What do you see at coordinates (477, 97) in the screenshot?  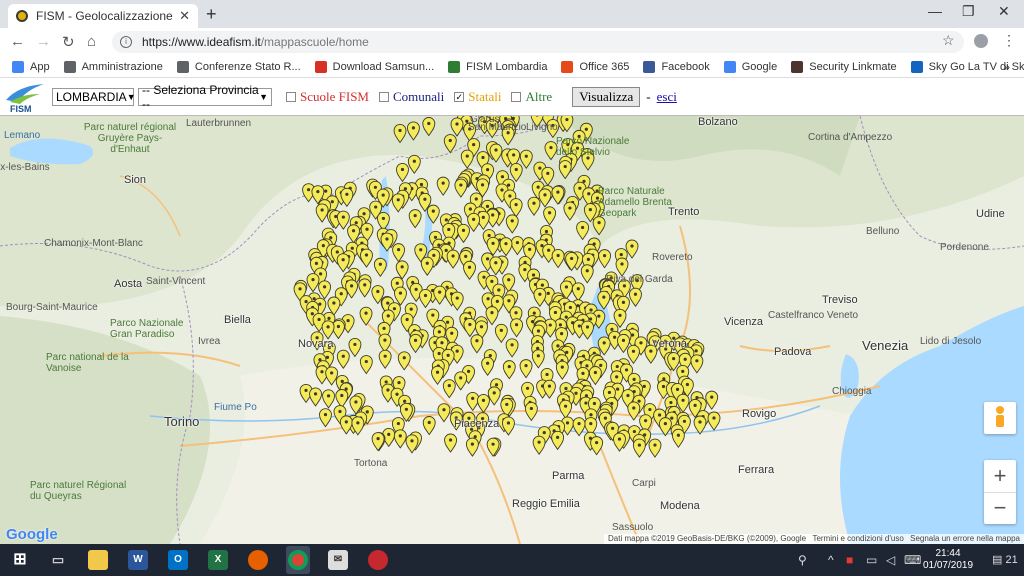 I see `statali-checkbox: ✓ Statali` at bounding box center [477, 97].